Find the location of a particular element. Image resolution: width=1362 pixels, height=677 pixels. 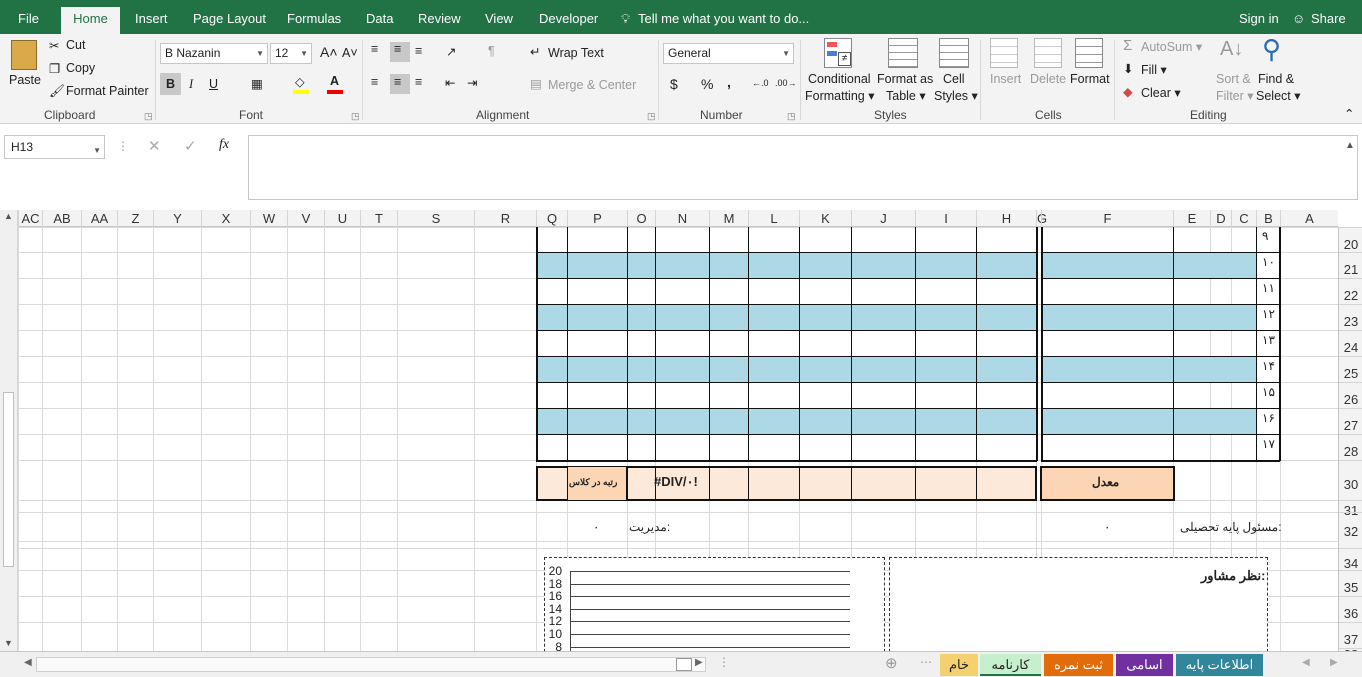

align-right-icon: ≡ is located at coordinates (418, 82).